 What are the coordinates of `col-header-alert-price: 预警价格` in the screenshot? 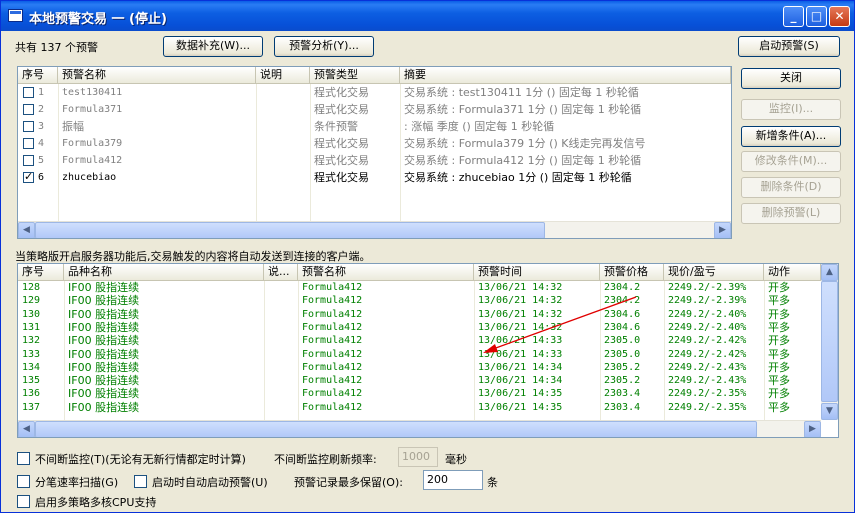 It's located at (632, 272).